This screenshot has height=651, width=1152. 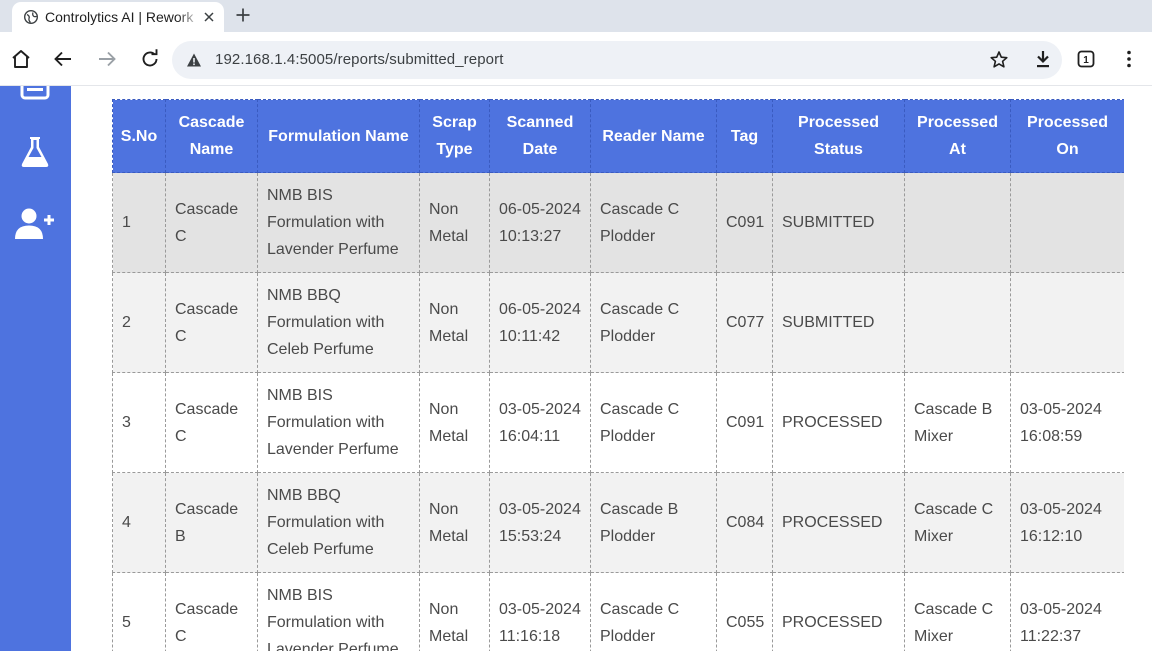 What do you see at coordinates (243, 15) in the screenshot?
I see `new-tab-icon` at bounding box center [243, 15].